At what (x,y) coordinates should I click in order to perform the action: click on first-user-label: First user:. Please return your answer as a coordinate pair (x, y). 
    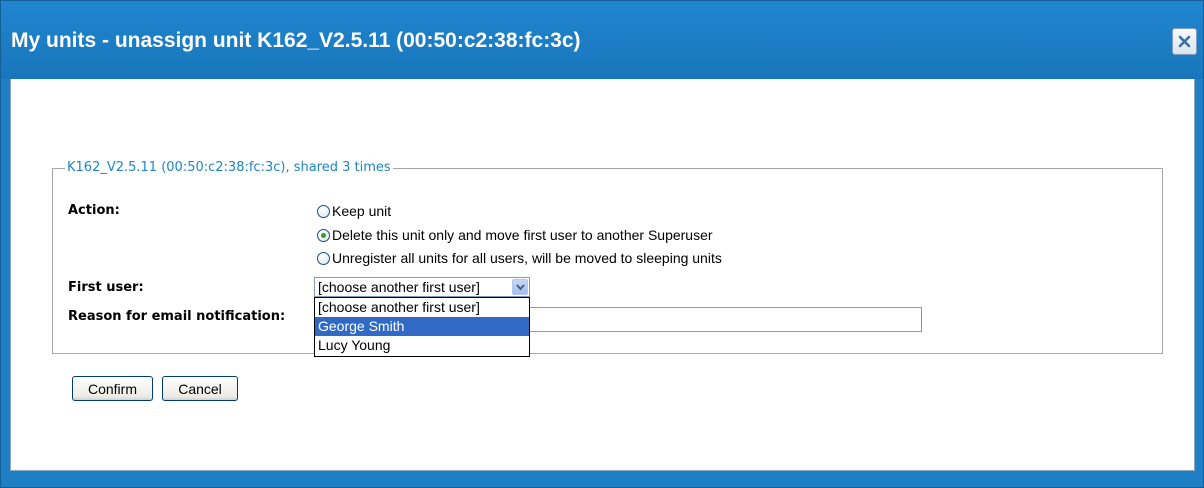
    Looking at the image, I should click on (106, 287).